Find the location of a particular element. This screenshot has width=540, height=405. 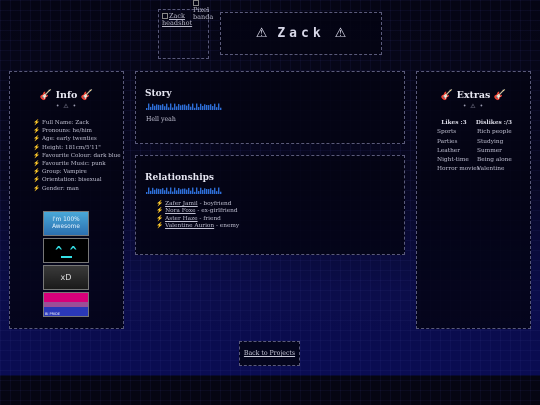

extras-title: 🎸 Extras 🎸 is located at coordinates (473, 95).